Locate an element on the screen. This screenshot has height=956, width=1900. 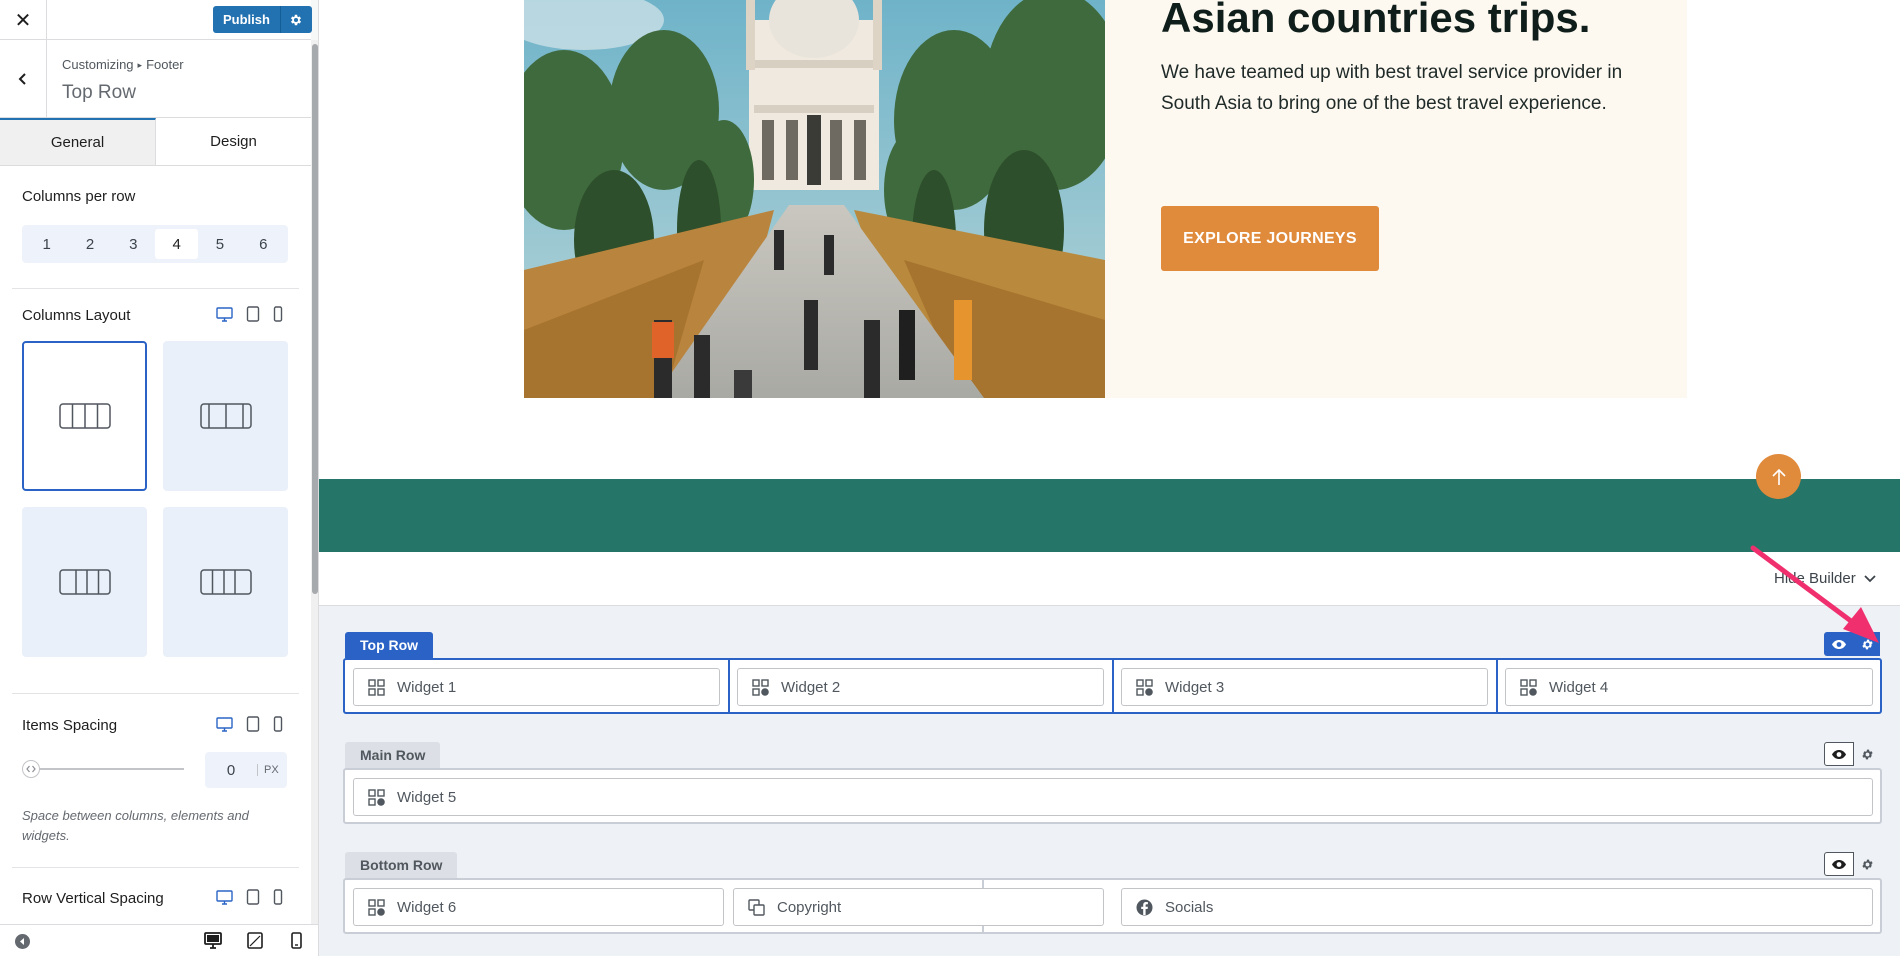
builder-toolbar is located at coordinates (1109, 579).